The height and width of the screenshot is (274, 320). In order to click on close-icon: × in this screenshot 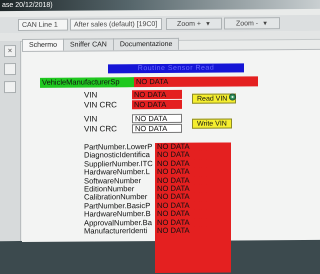, I will do `click(10, 51)`.